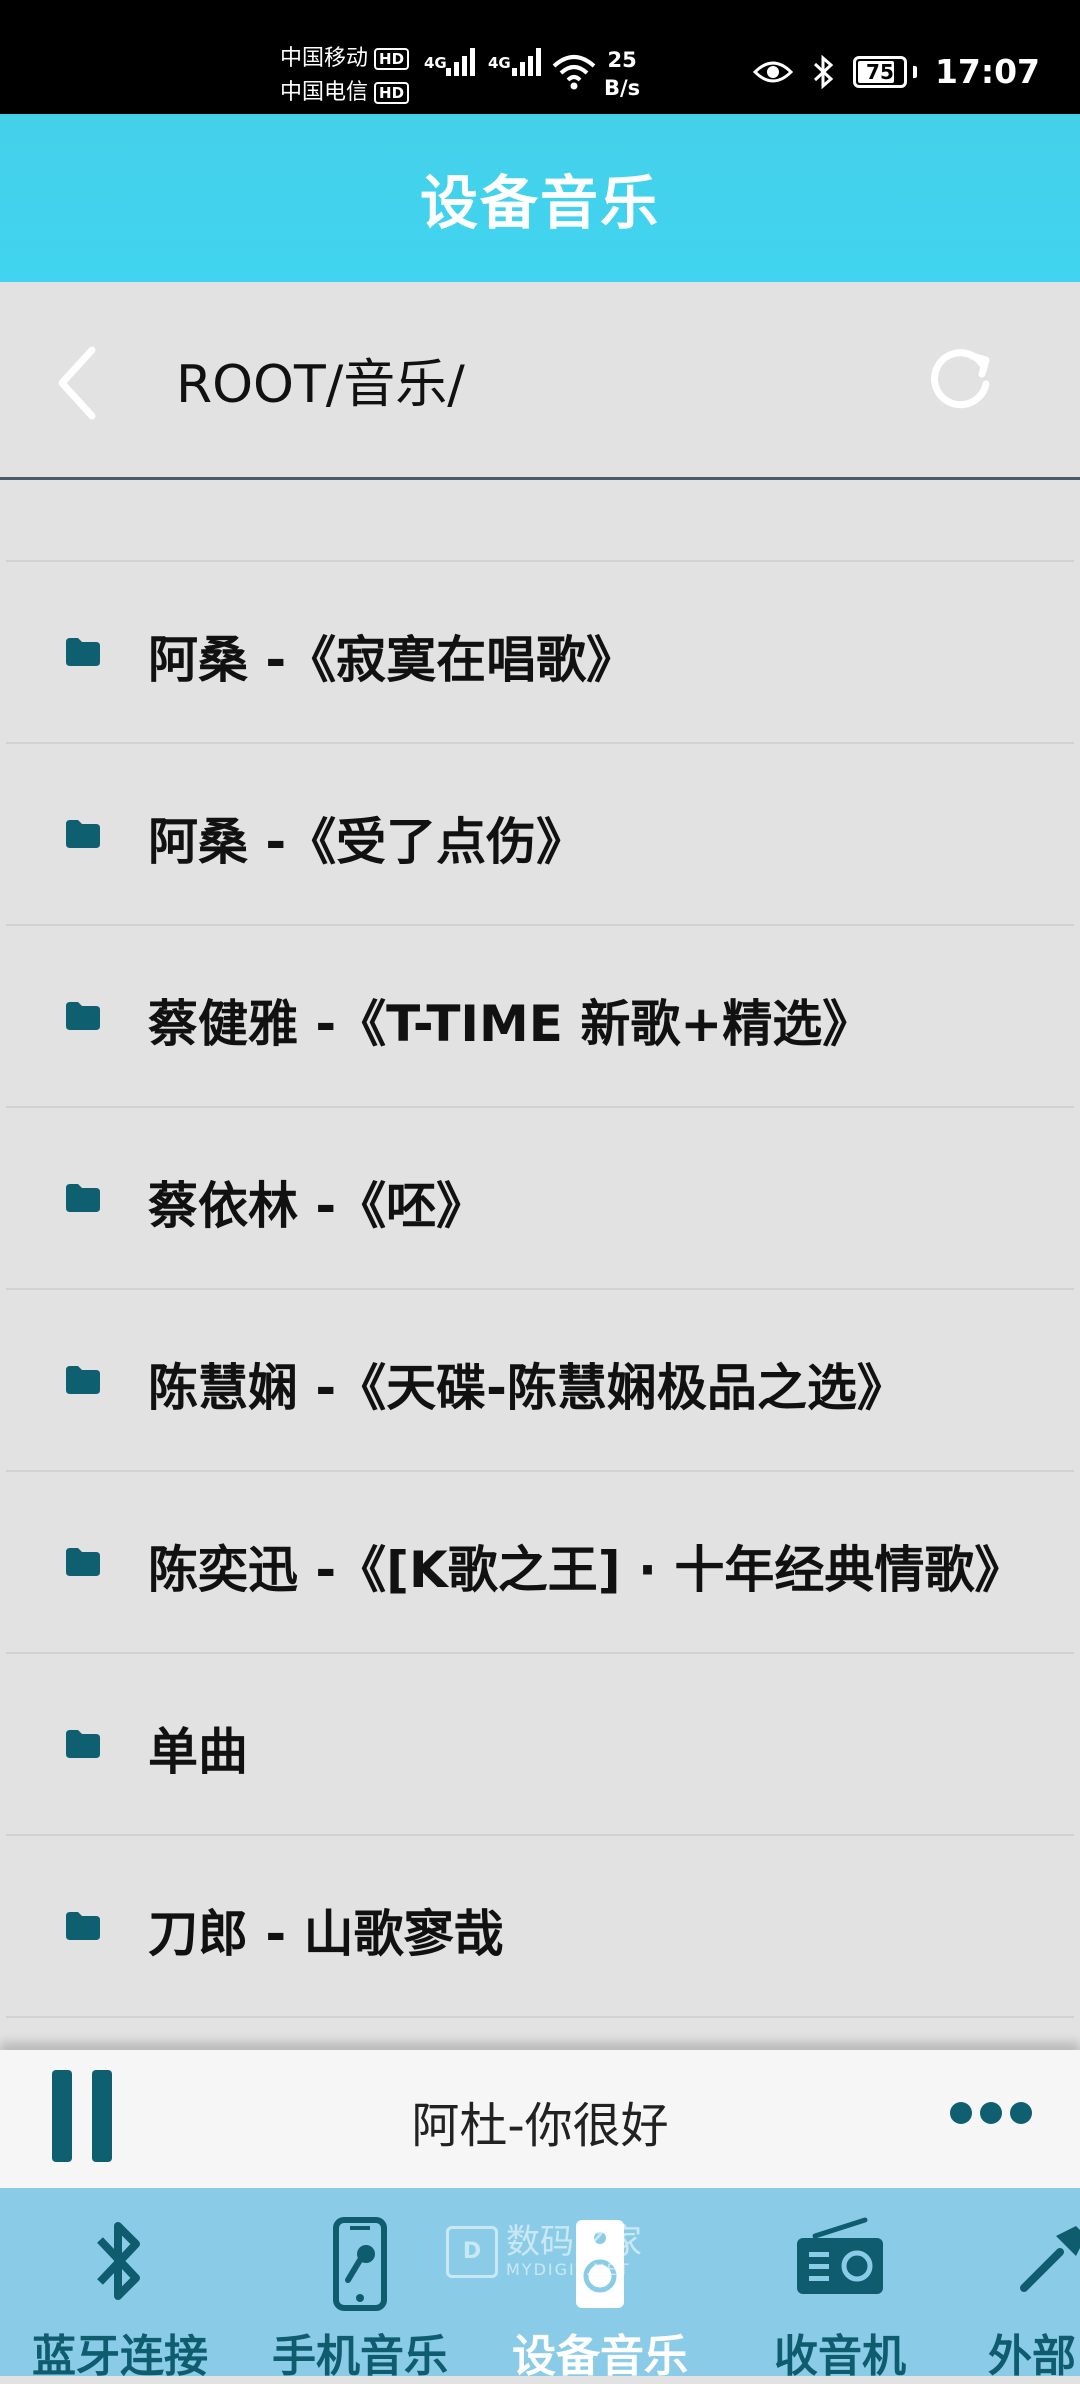 The image size is (1080, 2384). I want to click on list-item: 阿桑 -《寂寞在唱歌》, so click(540, 651).